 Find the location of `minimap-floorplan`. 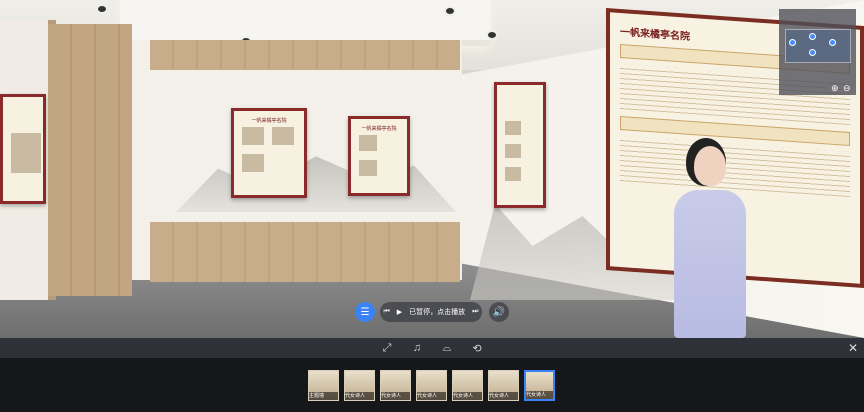

minimap-floorplan is located at coordinates (818, 46).